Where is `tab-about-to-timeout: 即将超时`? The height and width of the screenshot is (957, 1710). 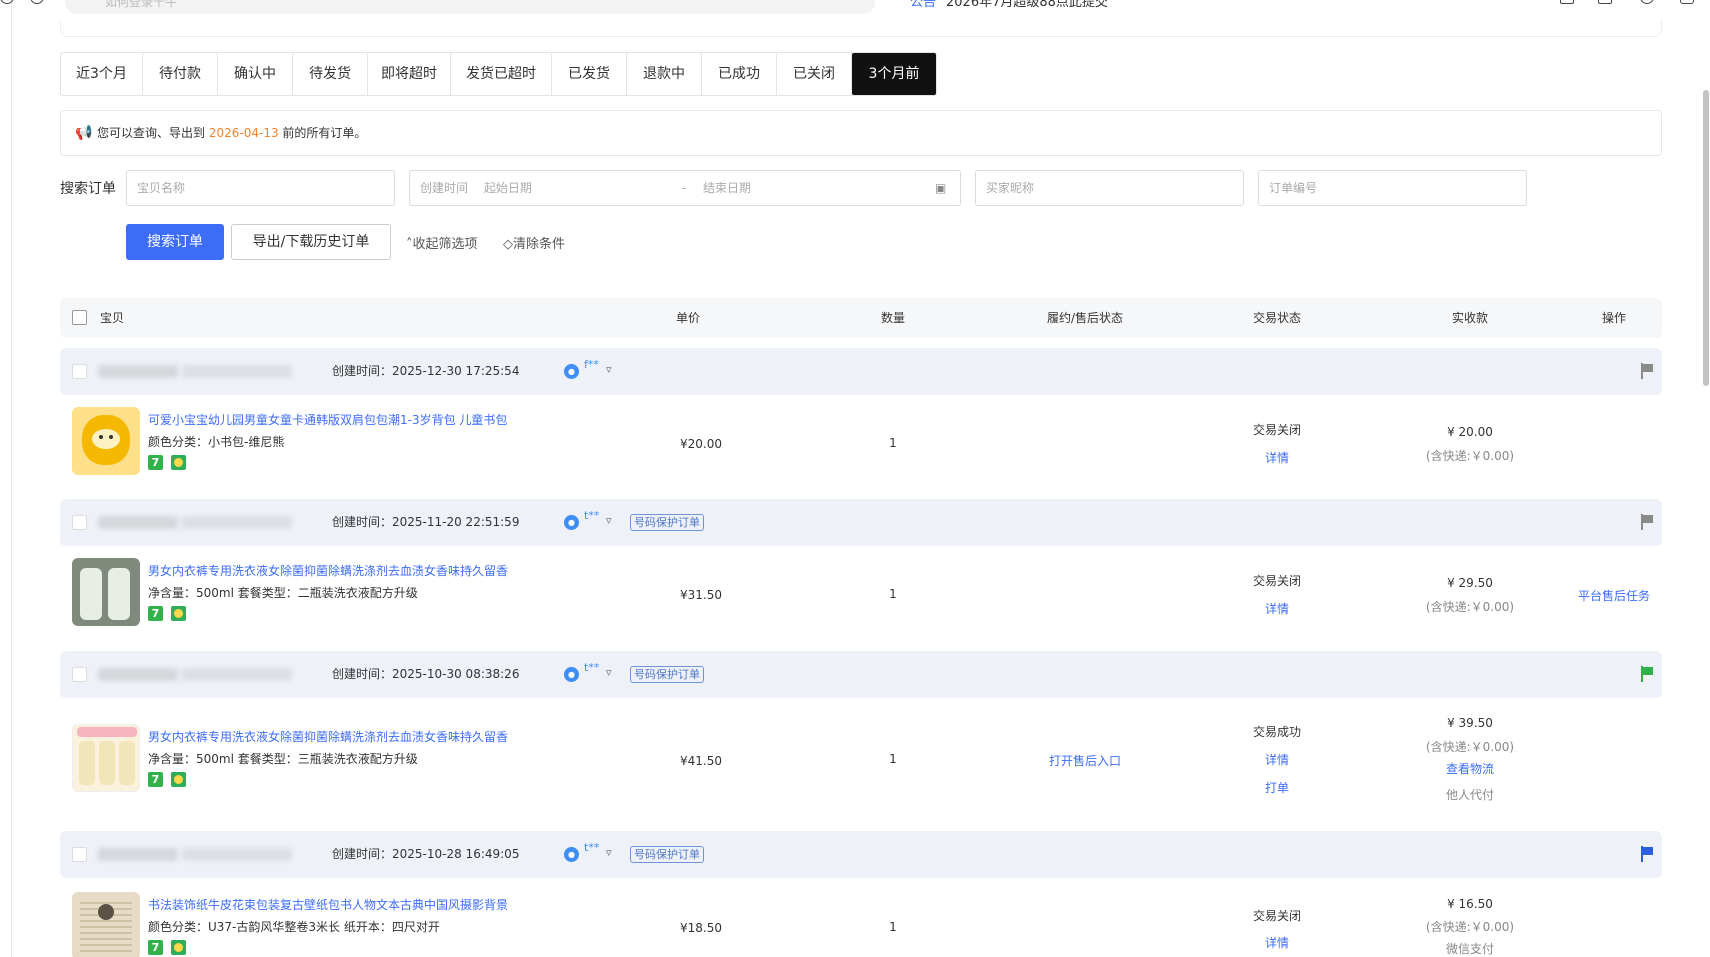
tab-about-to-timeout: 即将超时 is located at coordinates (409, 74).